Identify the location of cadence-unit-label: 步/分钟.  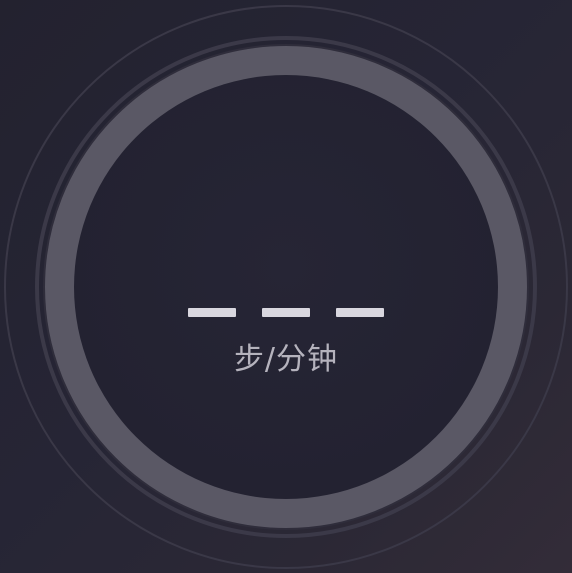
(286, 359).